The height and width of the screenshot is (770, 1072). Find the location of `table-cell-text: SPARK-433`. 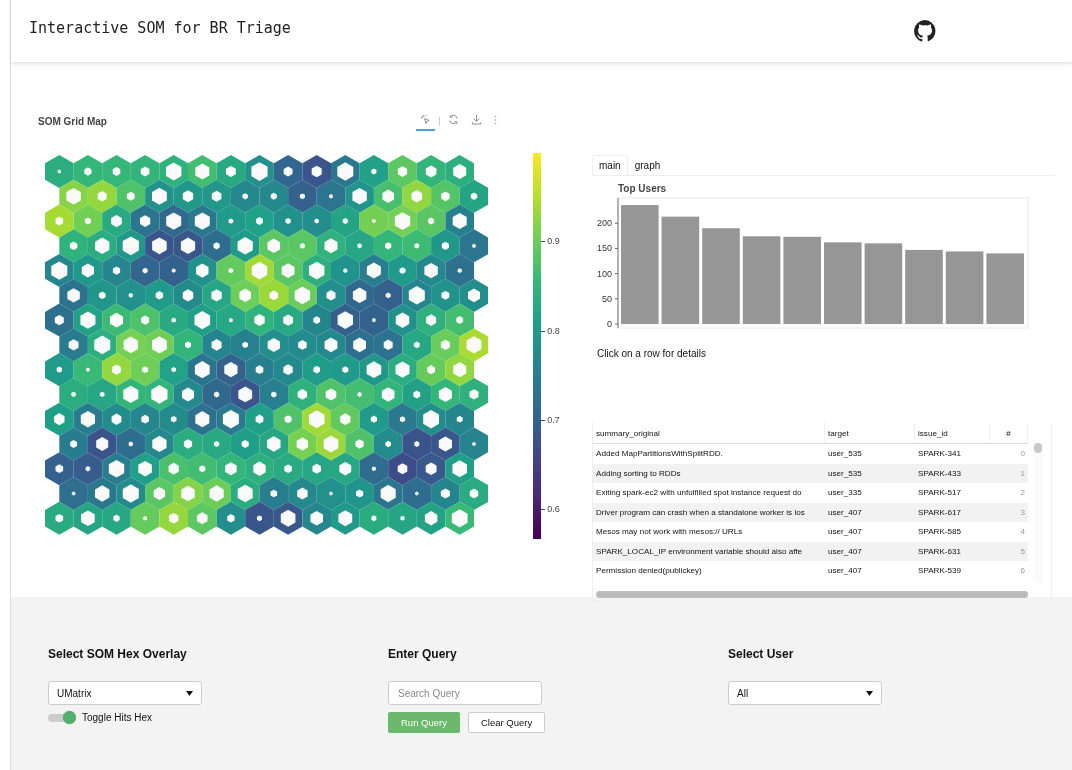

table-cell-text: SPARK-433 is located at coordinates (940, 473).